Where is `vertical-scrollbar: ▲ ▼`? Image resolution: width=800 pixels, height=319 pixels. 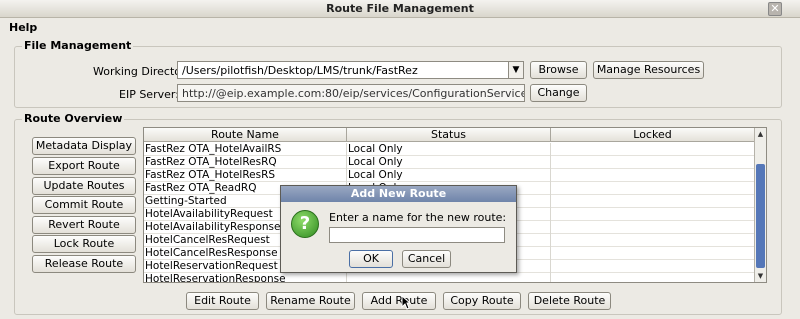
vertical-scrollbar: ▲ ▼ is located at coordinates (760, 205).